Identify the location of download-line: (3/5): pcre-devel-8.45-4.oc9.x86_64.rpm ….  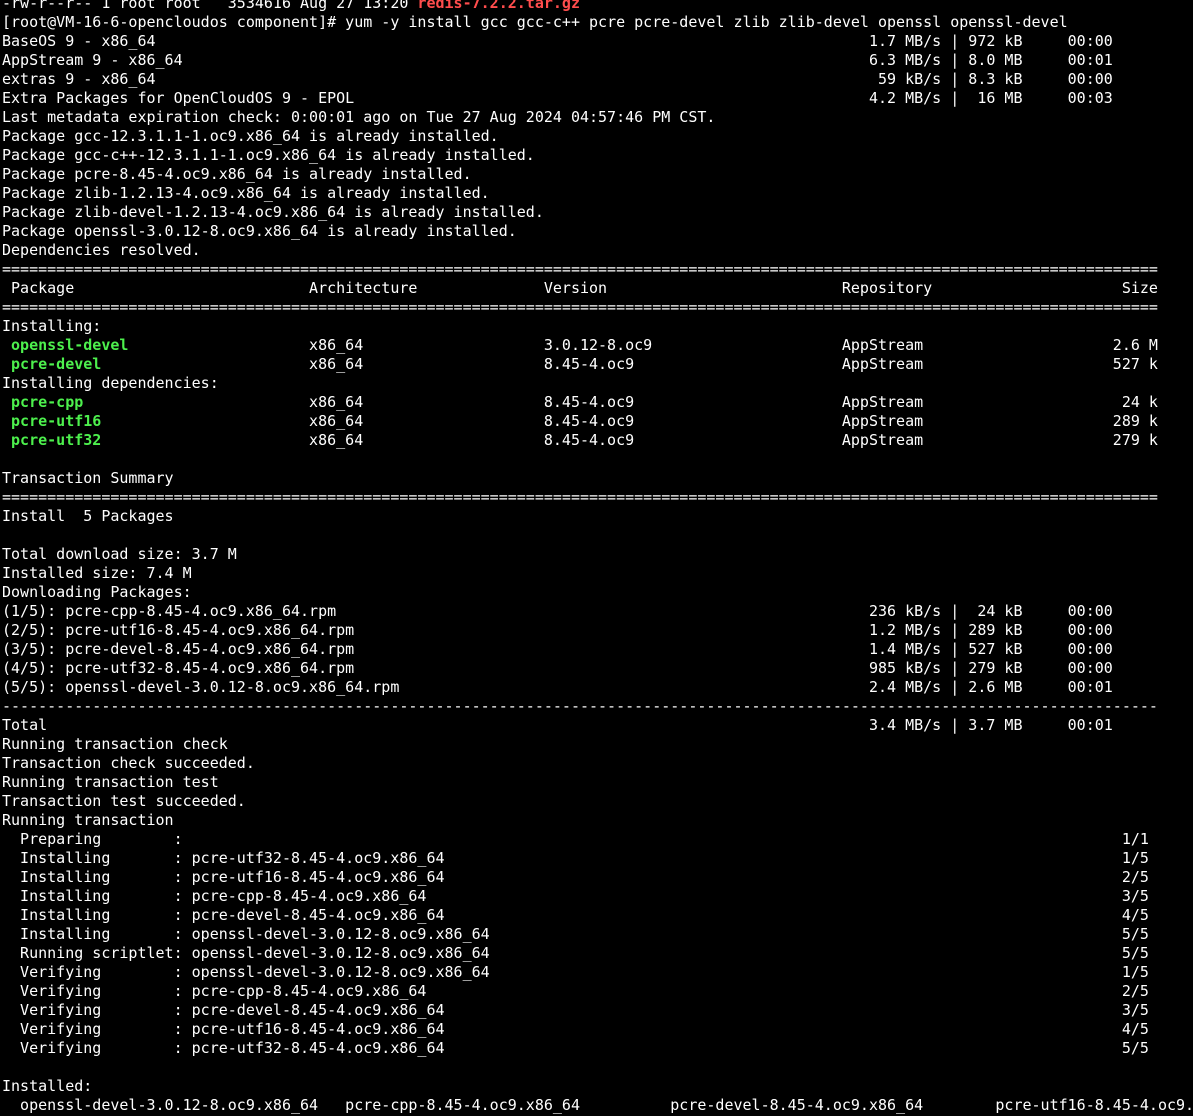
(557, 649).